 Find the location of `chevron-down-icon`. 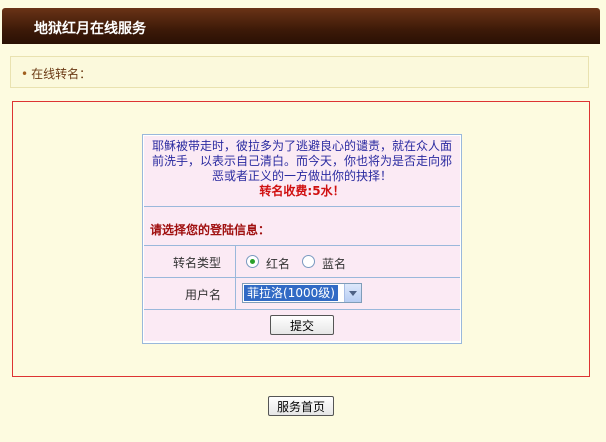

chevron-down-icon is located at coordinates (352, 293).